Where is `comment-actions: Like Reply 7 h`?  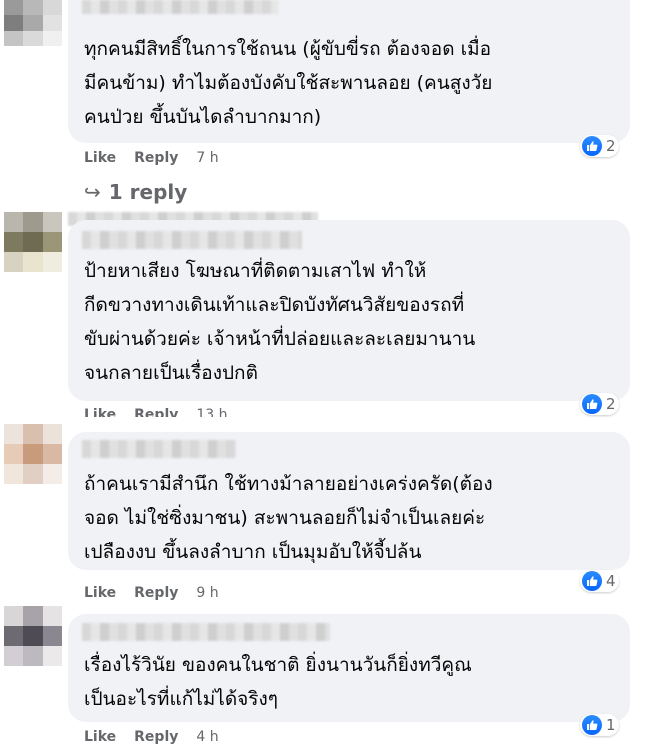 comment-actions: Like Reply 7 h is located at coordinates (151, 158).